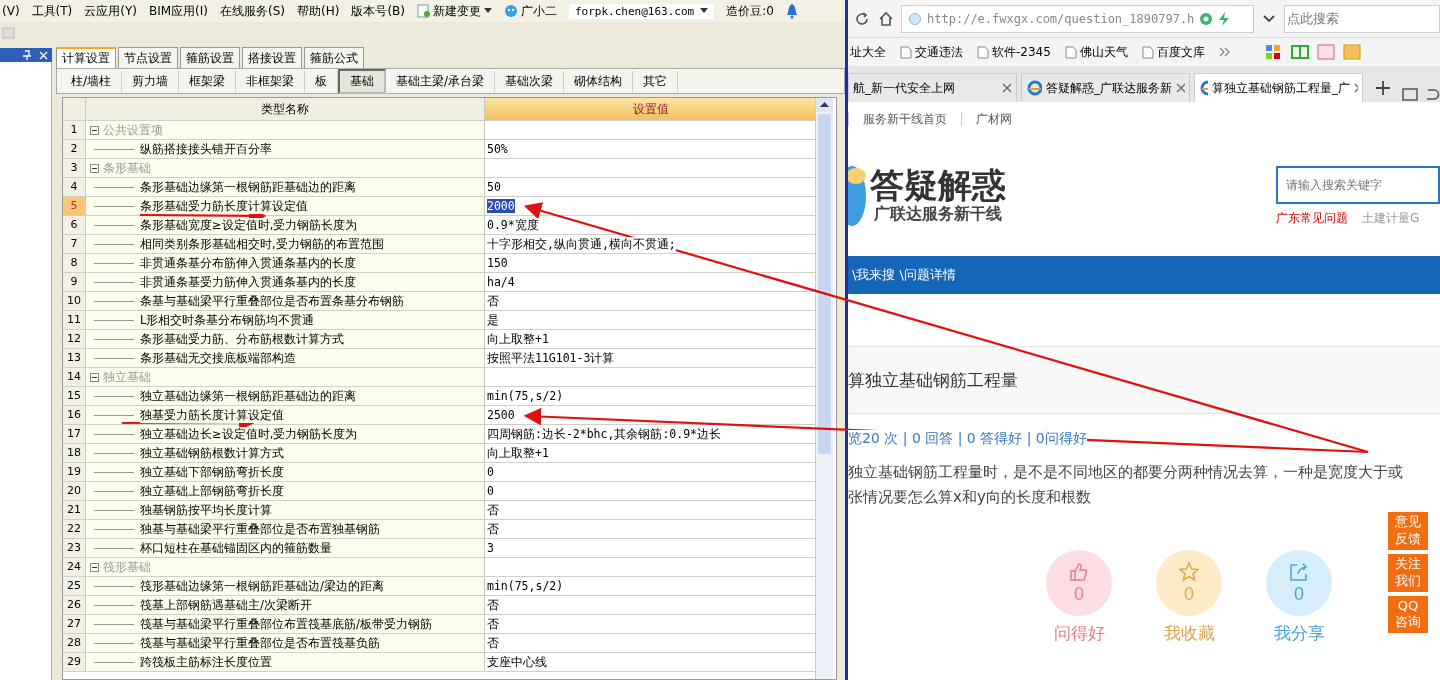  What do you see at coordinates (497, 263) in the screenshot?
I see `setting-value: 150` at bounding box center [497, 263].